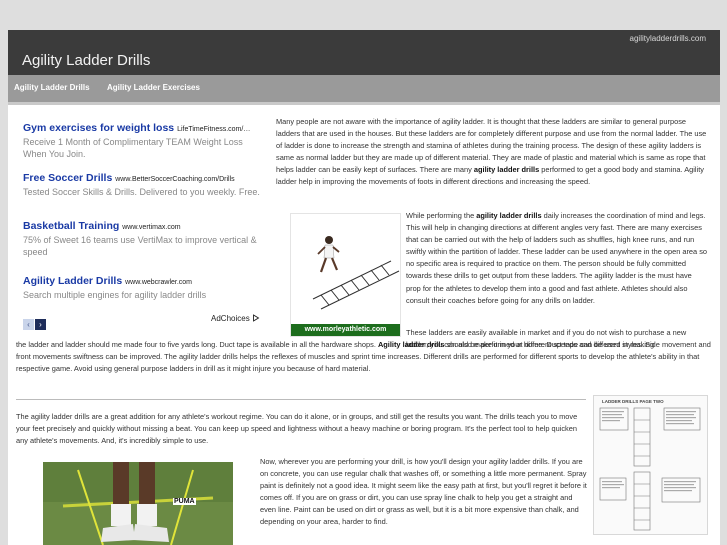  I want to click on ladder-drills-diagram: LADDER DRILLS PAGE TWO, so click(650, 465).